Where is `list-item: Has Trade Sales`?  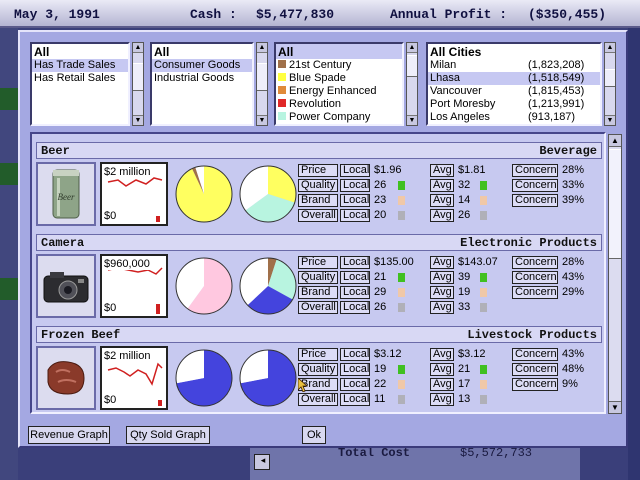
list-item: Has Trade Sales is located at coordinates (80, 65).